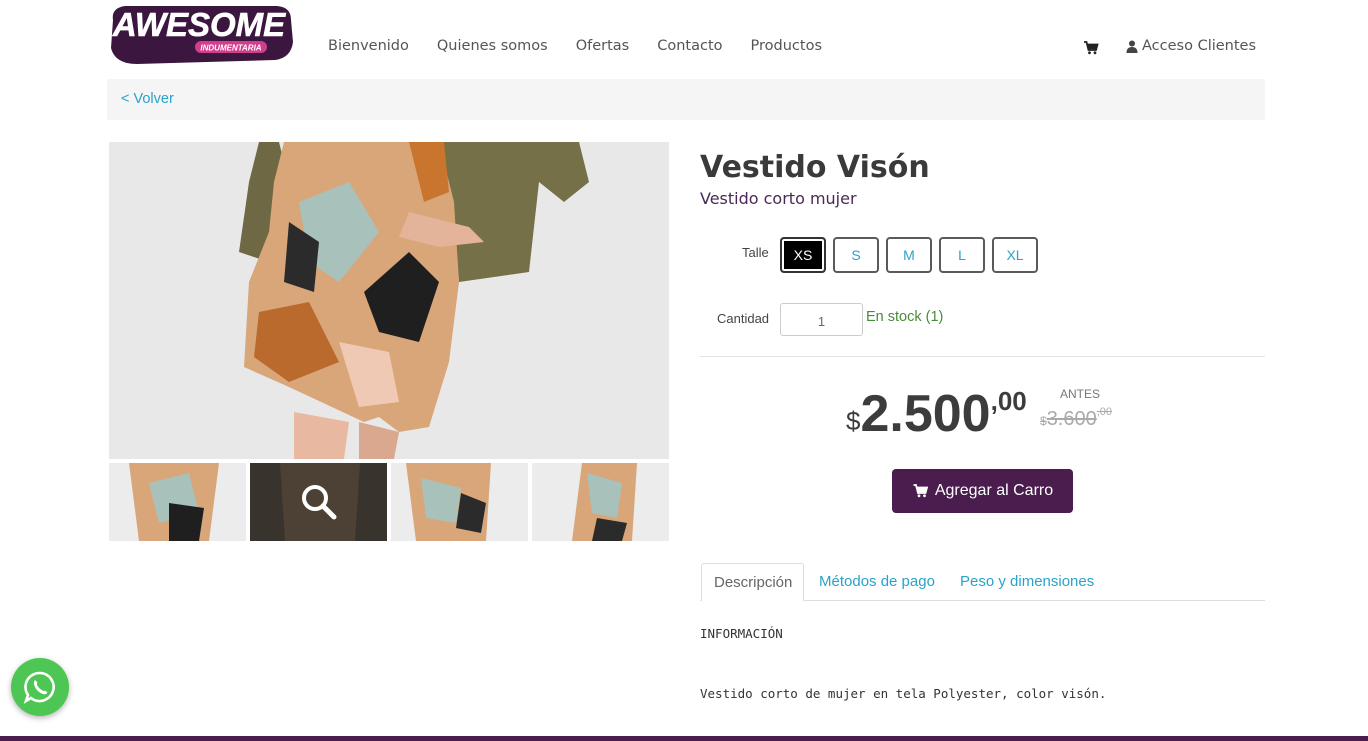 This screenshot has height=741, width=1368. Describe the element at coordinates (492, 46) in the screenshot. I see `nav-quienes-somos: Quienes somos` at that location.